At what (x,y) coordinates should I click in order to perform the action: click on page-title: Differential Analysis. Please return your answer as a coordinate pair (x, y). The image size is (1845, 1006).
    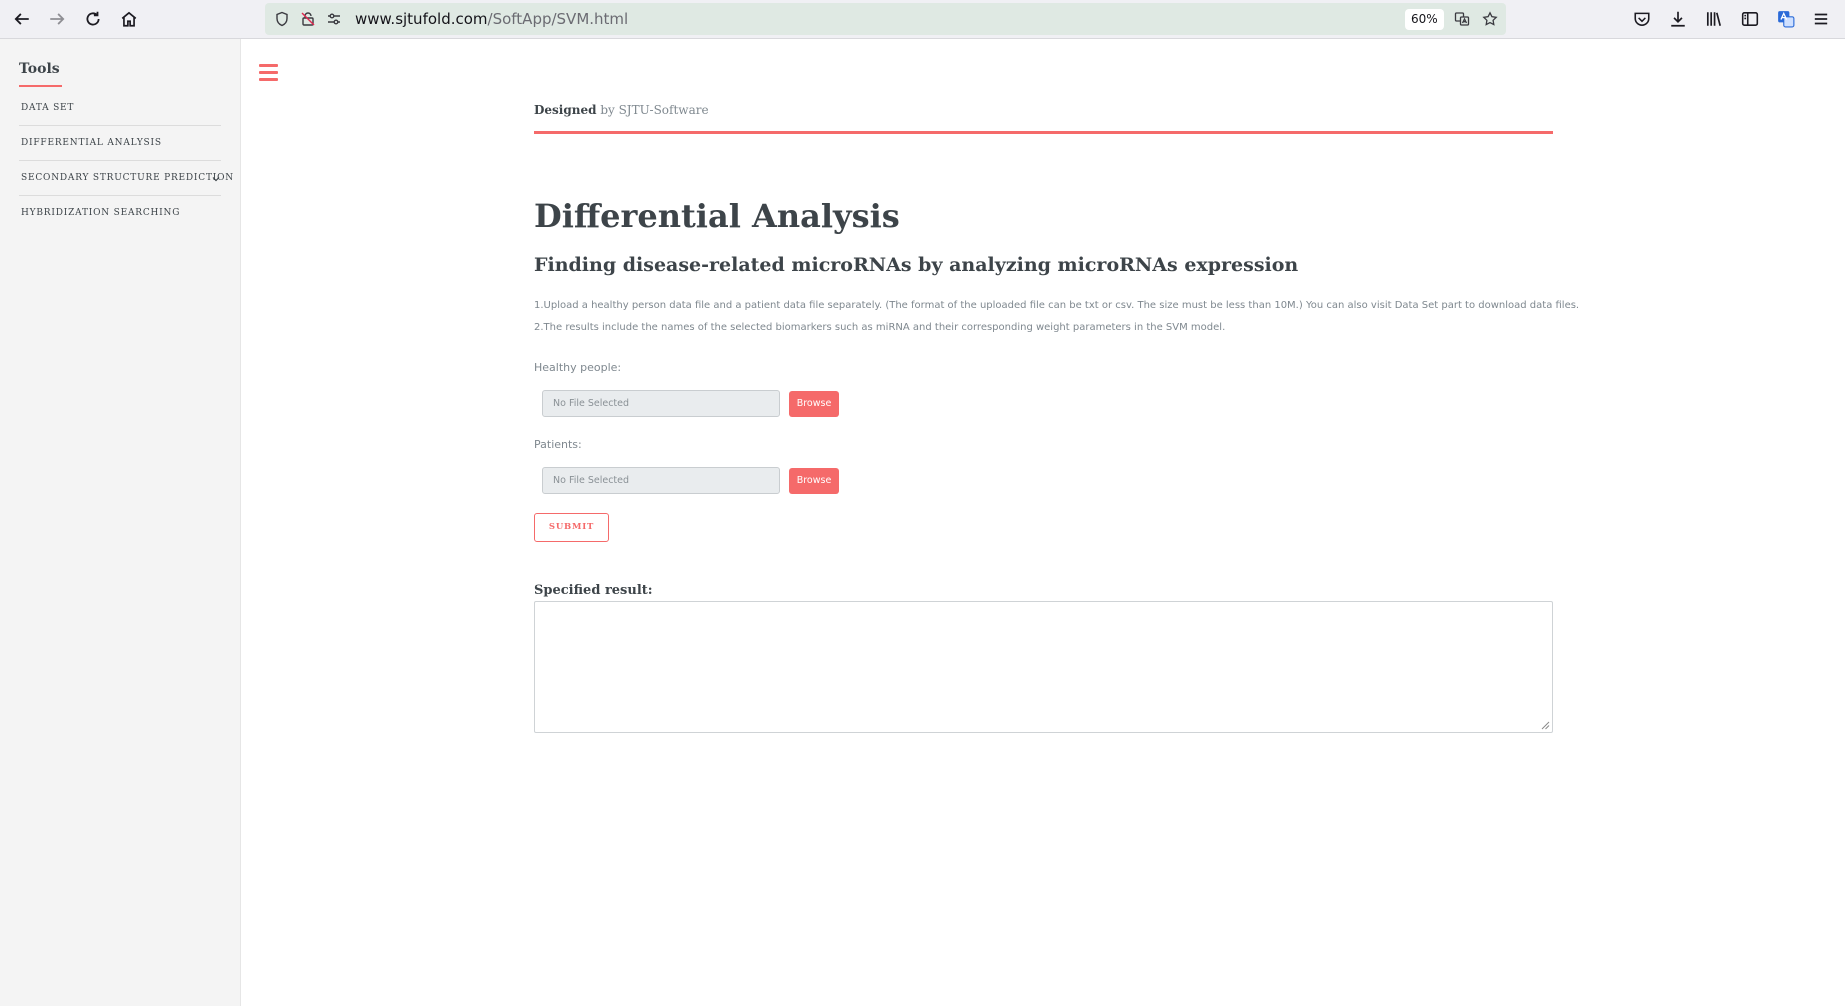
    Looking at the image, I should click on (717, 216).